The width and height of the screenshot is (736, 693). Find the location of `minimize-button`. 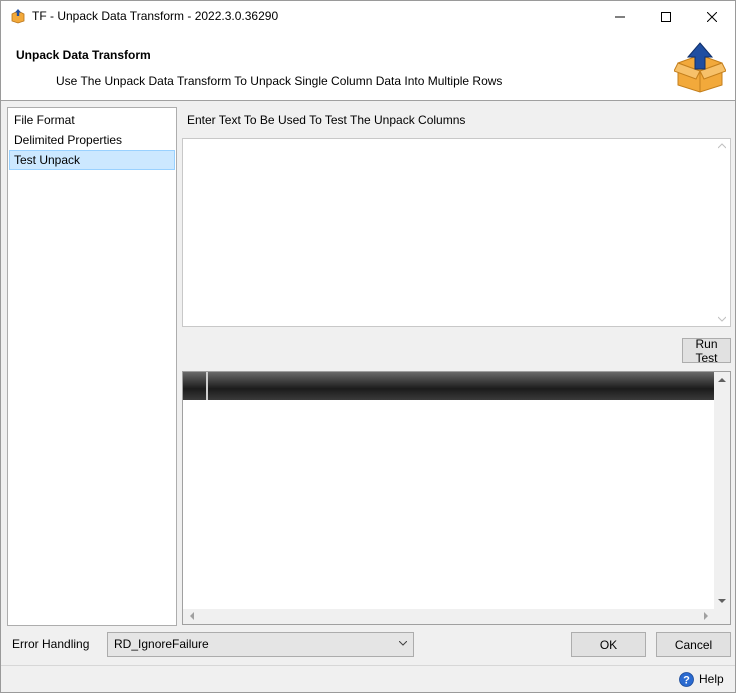

minimize-button is located at coordinates (620, 16).